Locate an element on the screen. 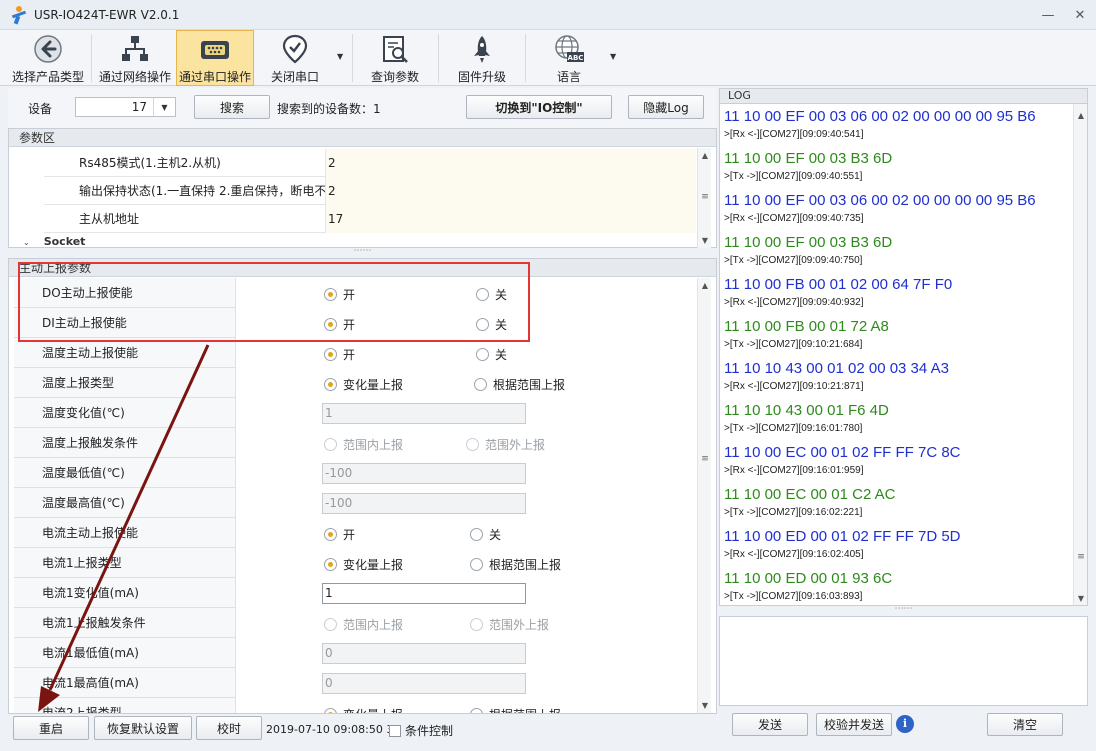 This screenshot has width=1096, height=751. report-row: 电流2上报类型 变化量上报 根据范围上报 is located at coordinates (355, 705).